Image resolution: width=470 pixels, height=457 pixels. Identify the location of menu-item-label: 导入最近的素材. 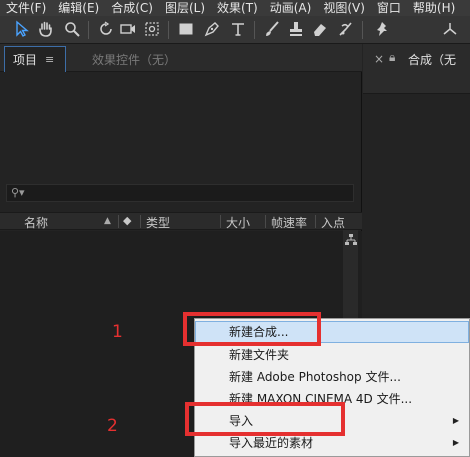
(271, 443).